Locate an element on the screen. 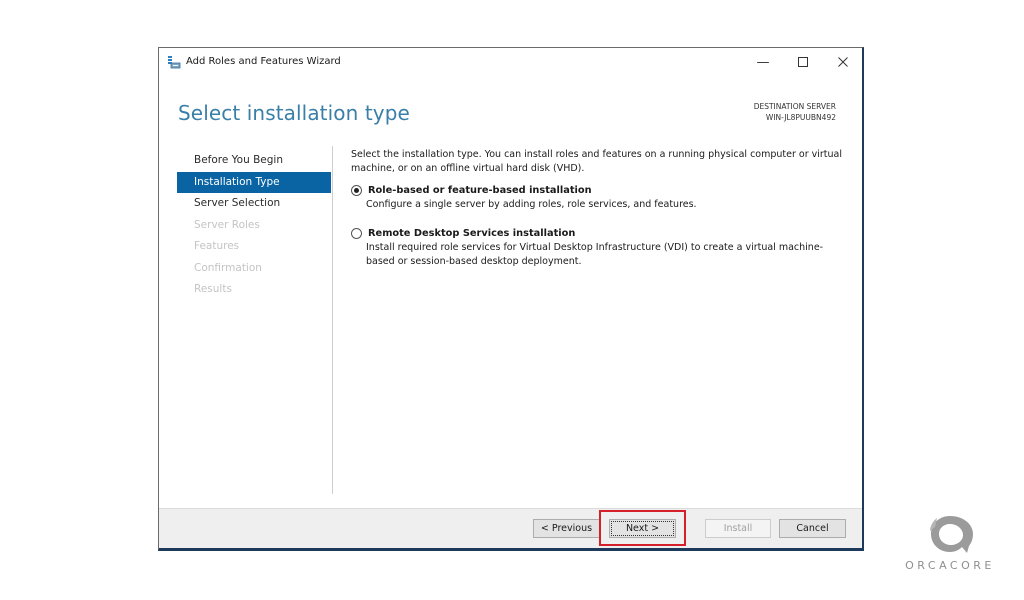 The width and height of the screenshot is (1024, 600). minimize-icon: — is located at coordinates (763, 62).